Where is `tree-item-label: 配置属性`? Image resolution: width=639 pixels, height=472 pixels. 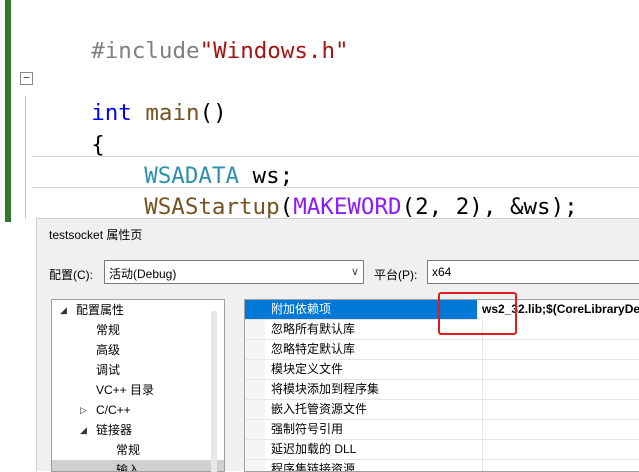
tree-item-label: 配置属性 is located at coordinates (100, 310).